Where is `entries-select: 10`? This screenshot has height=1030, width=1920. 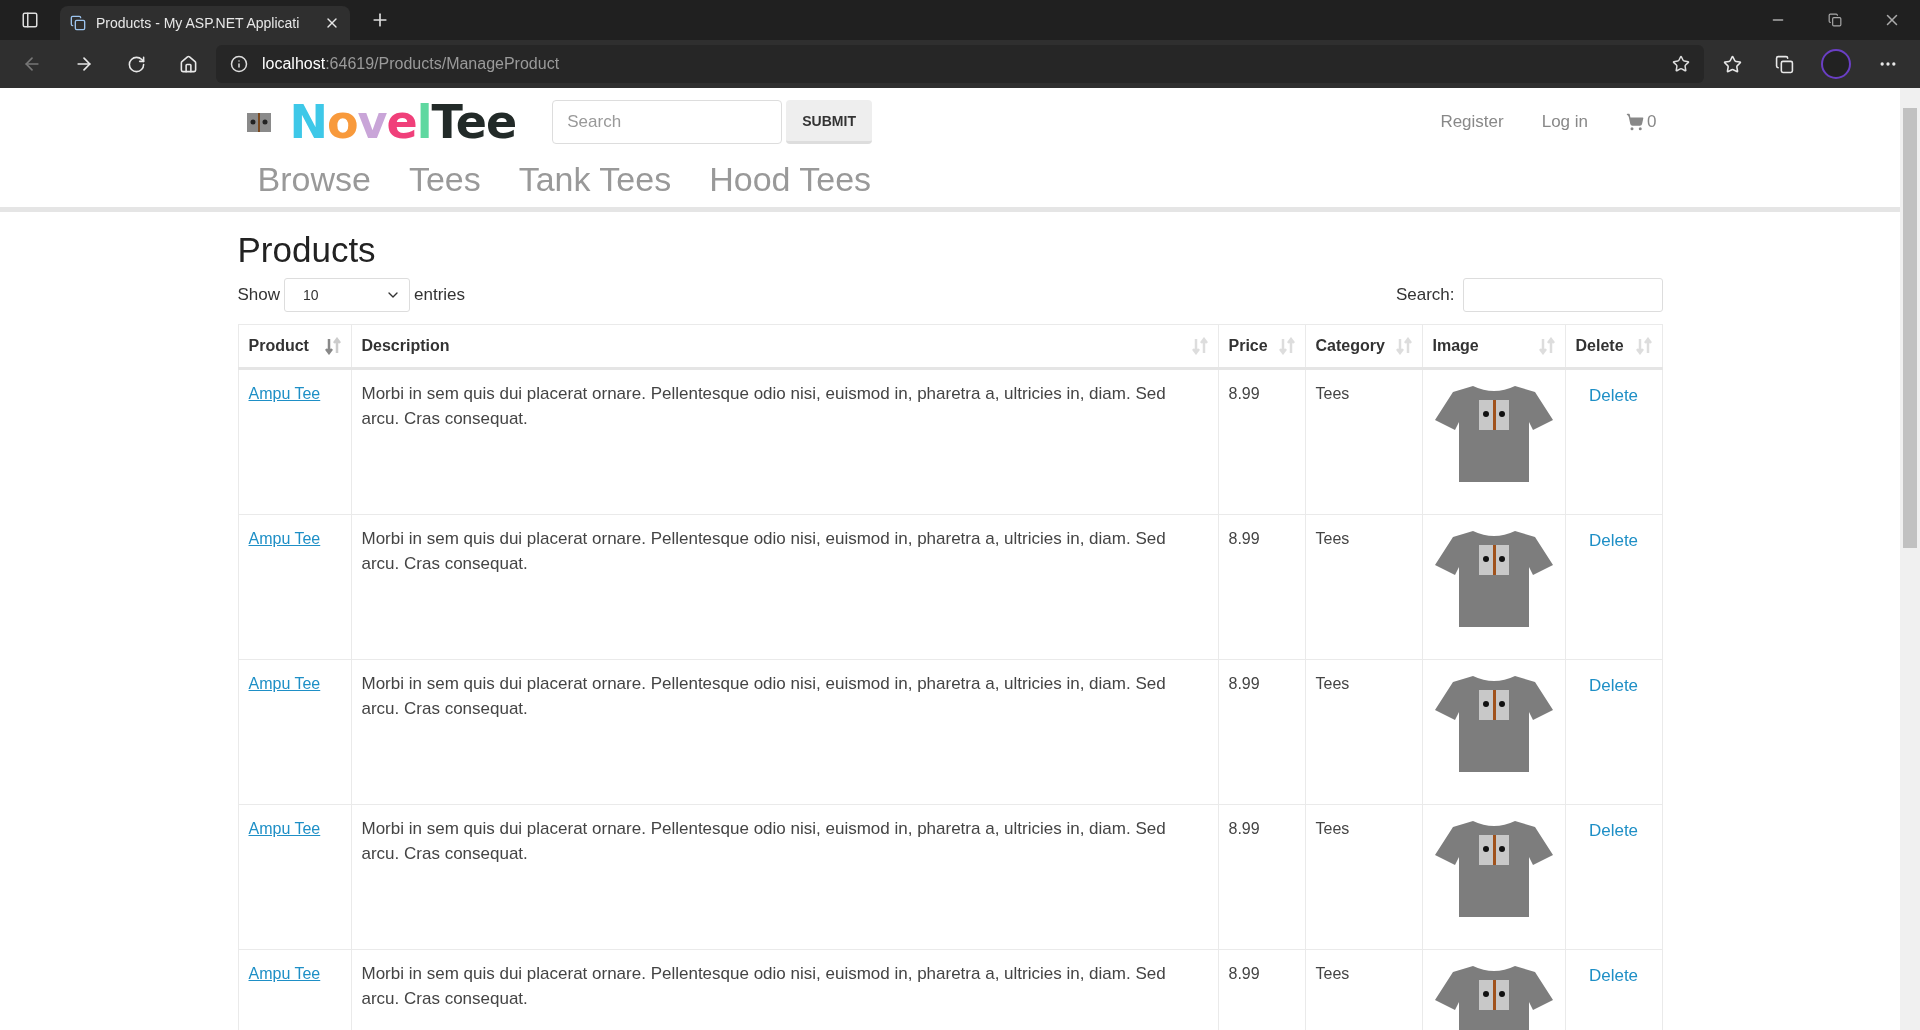 entries-select: 10 is located at coordinates (347, 295).